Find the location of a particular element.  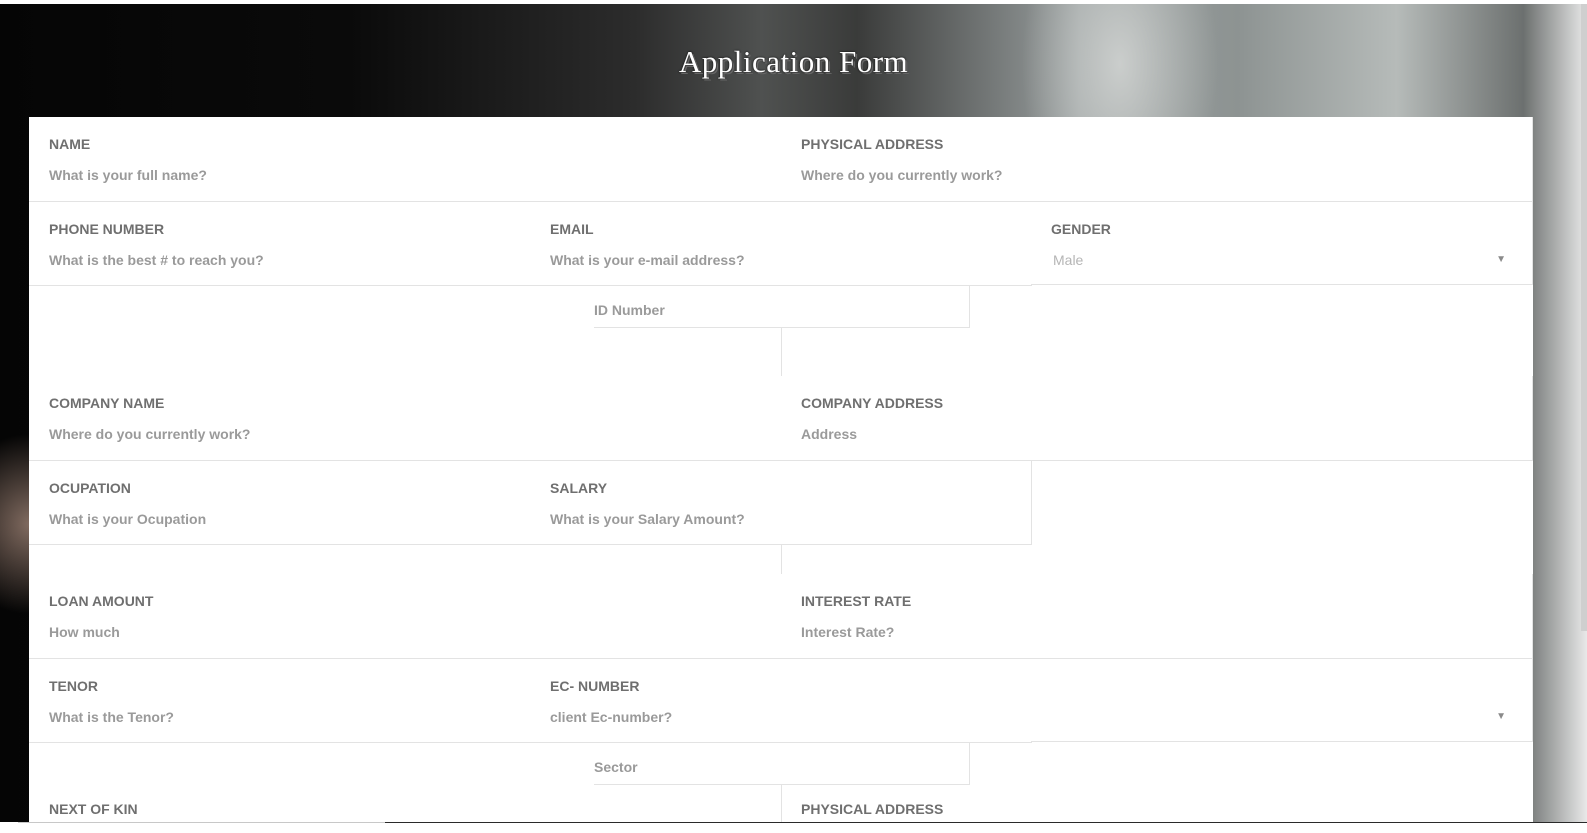

gender-field: GENDER Male ▼ is located at coordinates (1282, 243).